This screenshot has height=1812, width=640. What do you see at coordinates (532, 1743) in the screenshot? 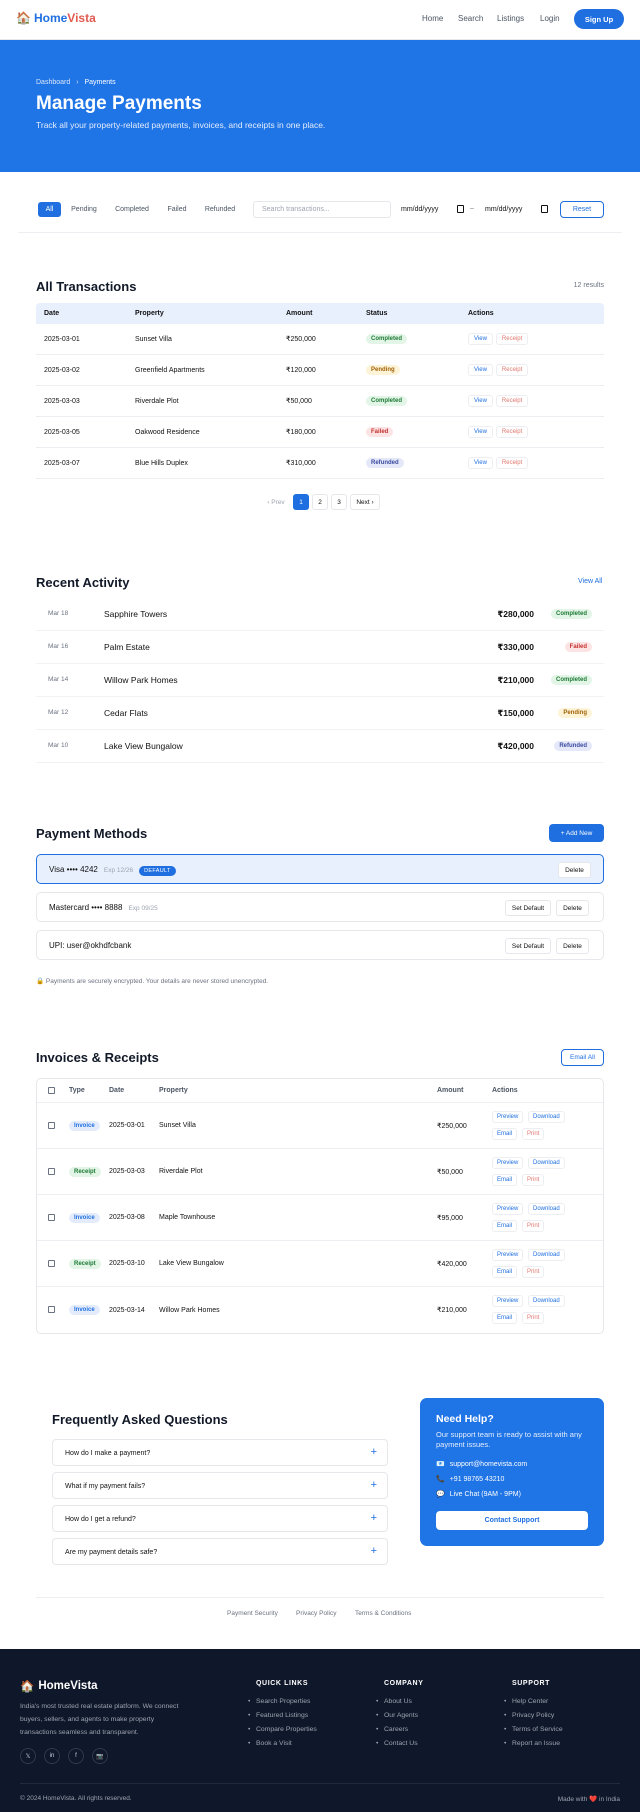
I see `footer-link: Report an Issue` at bounding box center [532, 1743].